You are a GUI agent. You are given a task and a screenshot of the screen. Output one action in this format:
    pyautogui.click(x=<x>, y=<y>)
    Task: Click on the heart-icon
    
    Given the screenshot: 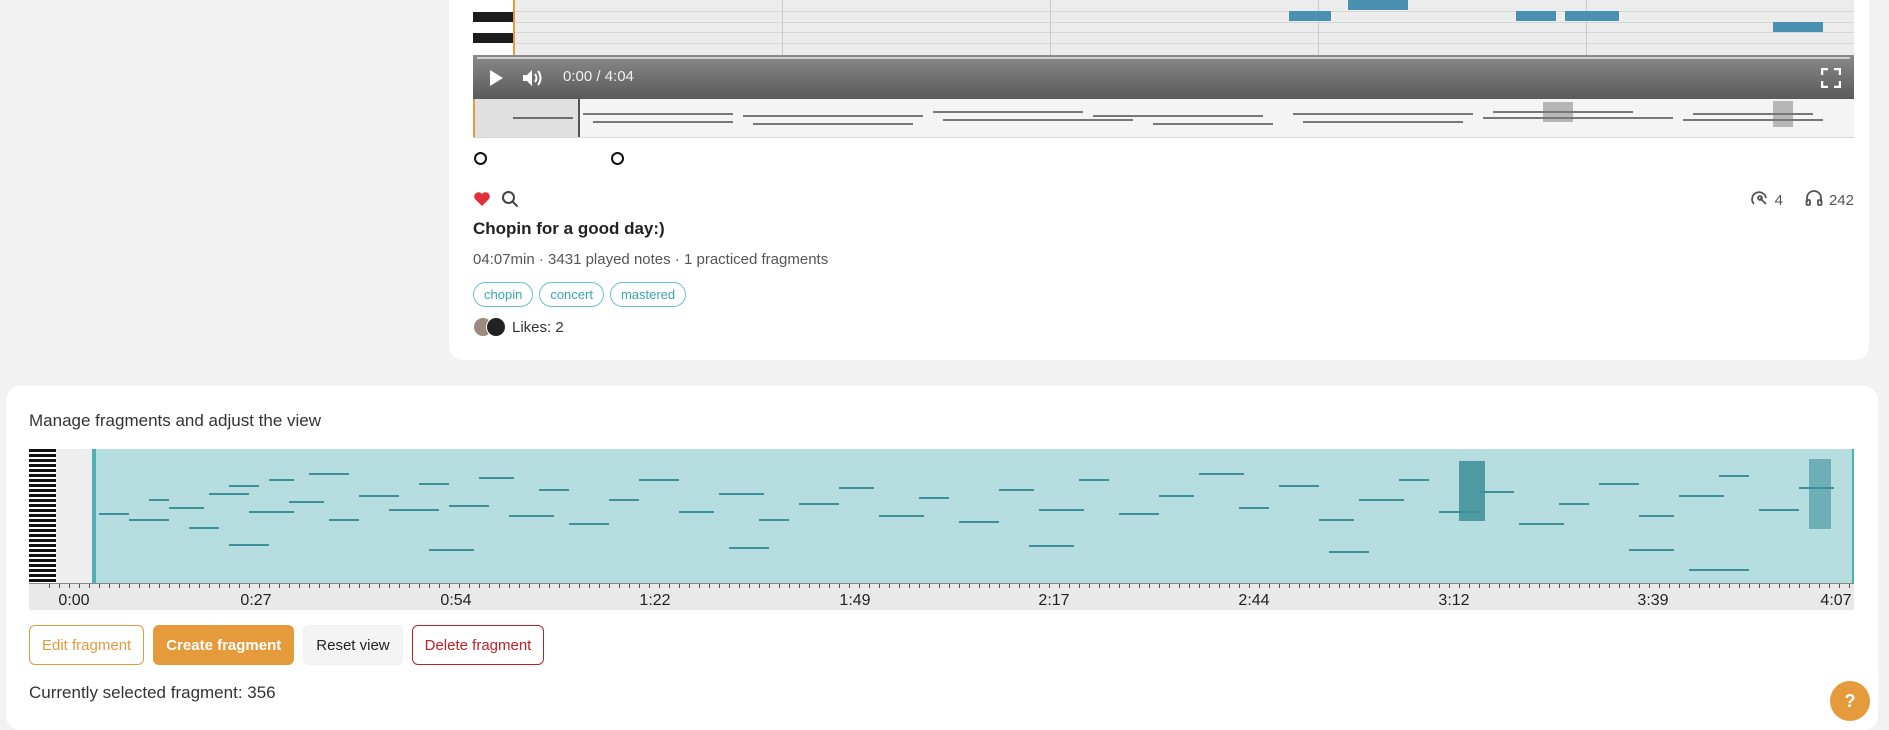 What is the action you would take?
    pyautogui.click(x=482, y=201)
    